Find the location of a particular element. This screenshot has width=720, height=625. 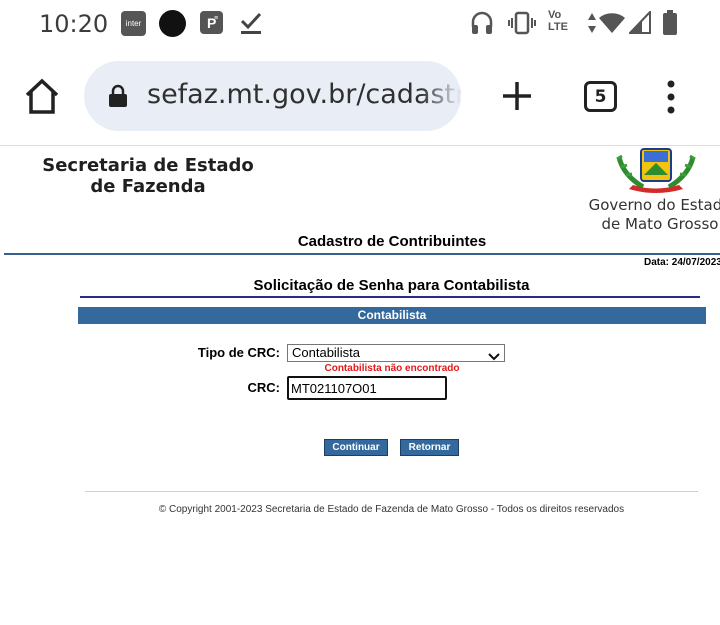

payment-app-icon: P ≡ is located at coordinates (211, 22).